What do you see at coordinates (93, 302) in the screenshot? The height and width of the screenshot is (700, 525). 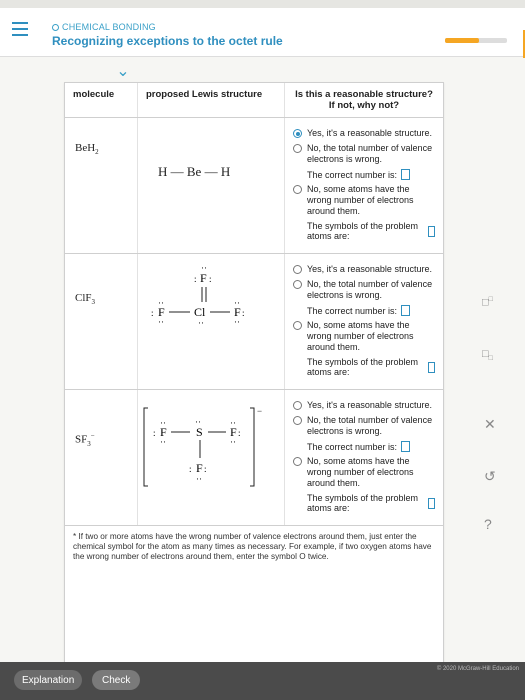 I see `molecule-subscript: 3` at bounding box center [93, 302].